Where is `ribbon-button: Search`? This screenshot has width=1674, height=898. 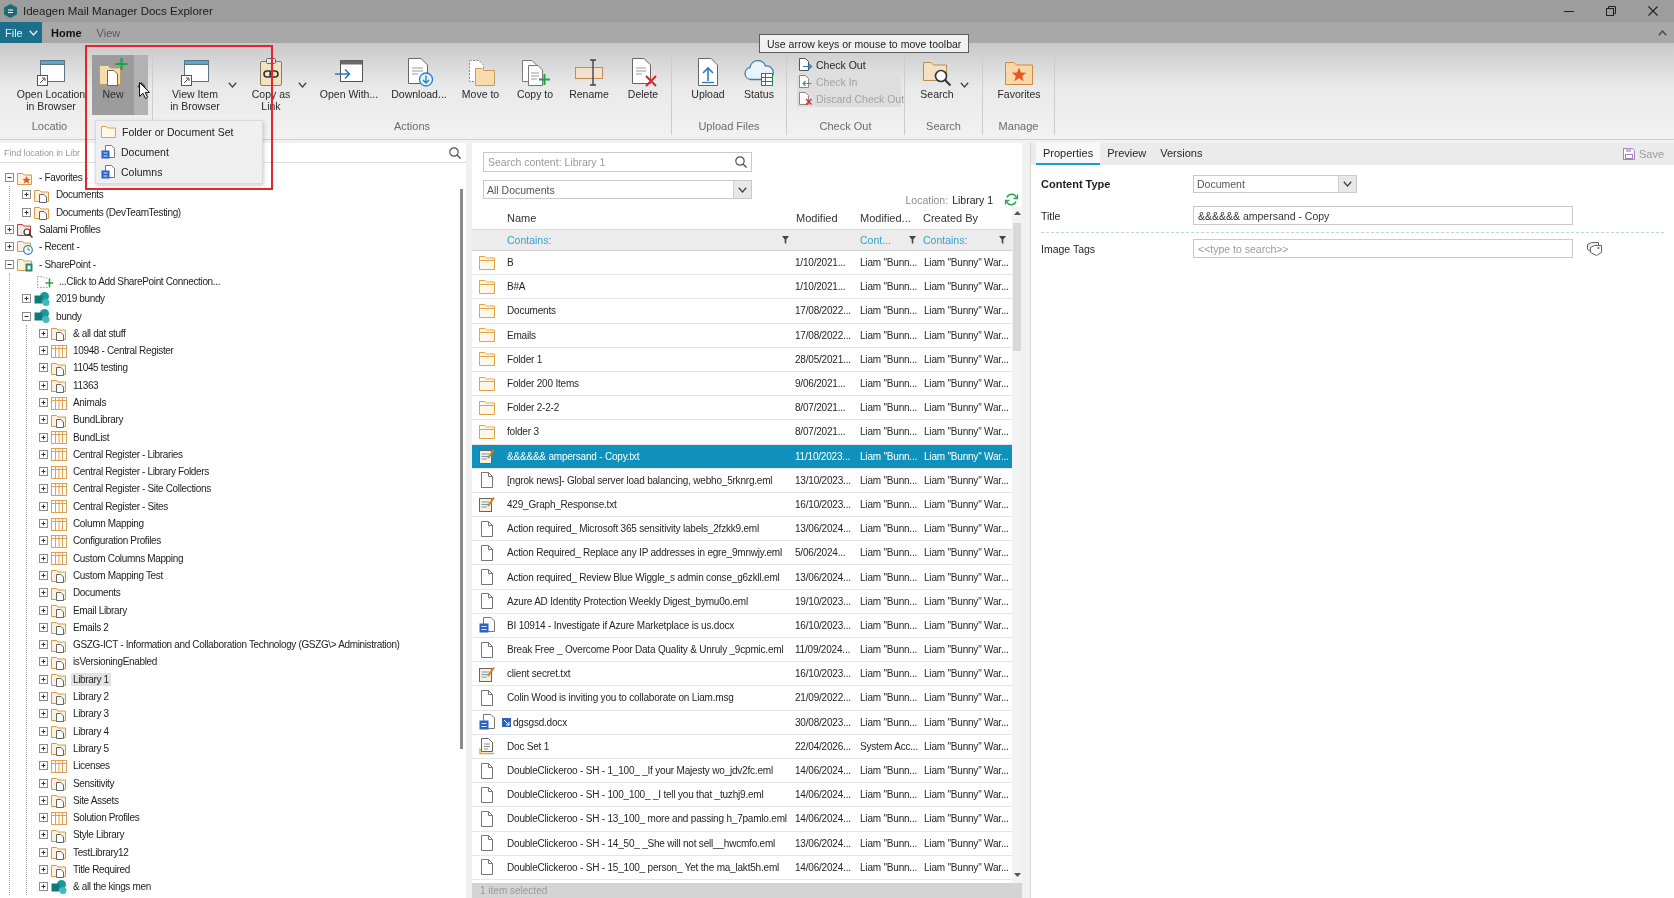
ribbon-button: Search is located at coordinates (937, 85).